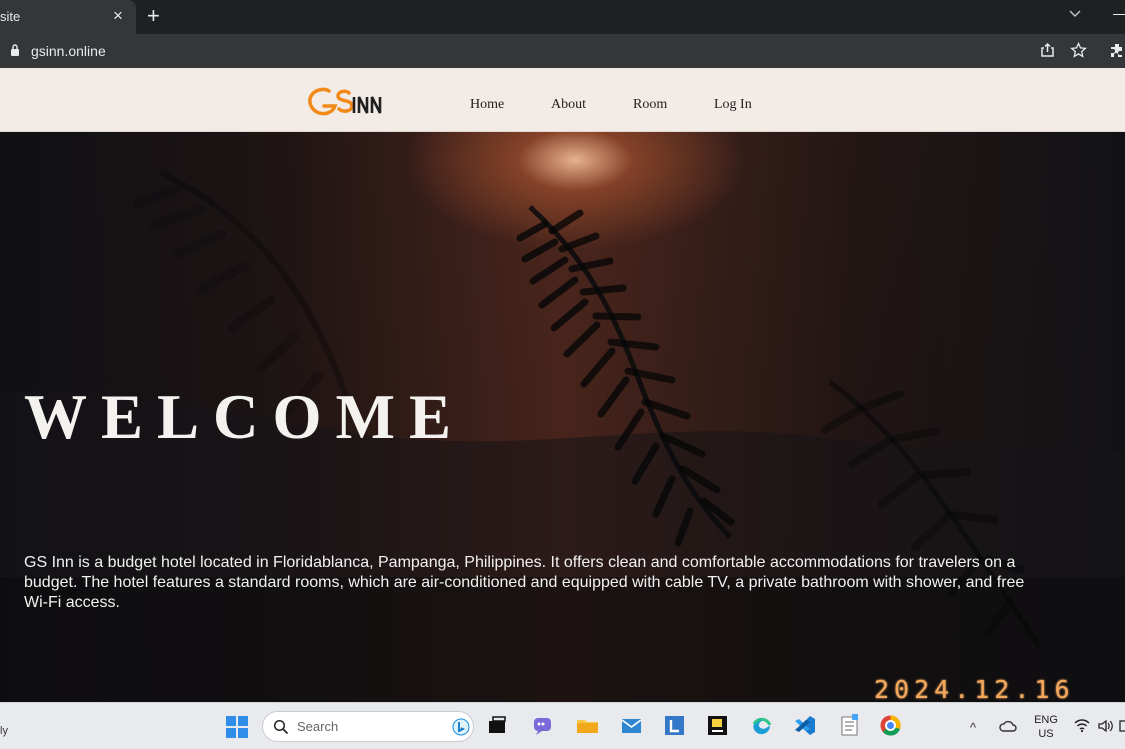 The image size is (1125, 749). What do you see at coordinates (849, 725) in the screenshot?
I see `notepad-icon` at bounding box center [849, 725].